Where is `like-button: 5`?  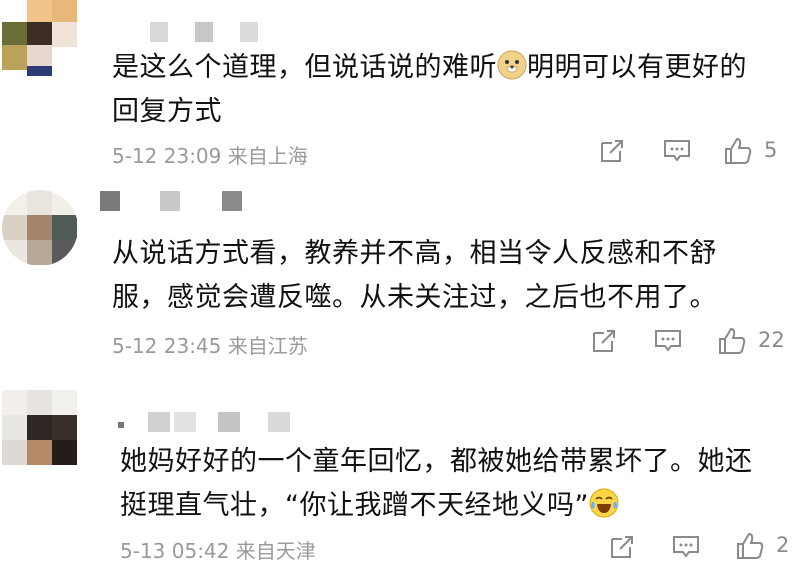 like-button: 5 is located at coordinates (752, 150).